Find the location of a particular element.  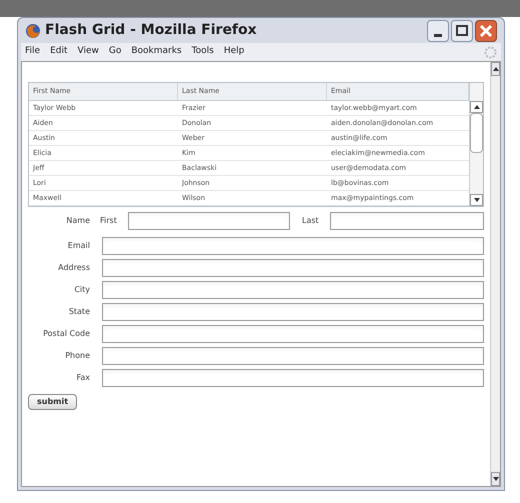

minimize-icon is located at coordinates (438, 35).